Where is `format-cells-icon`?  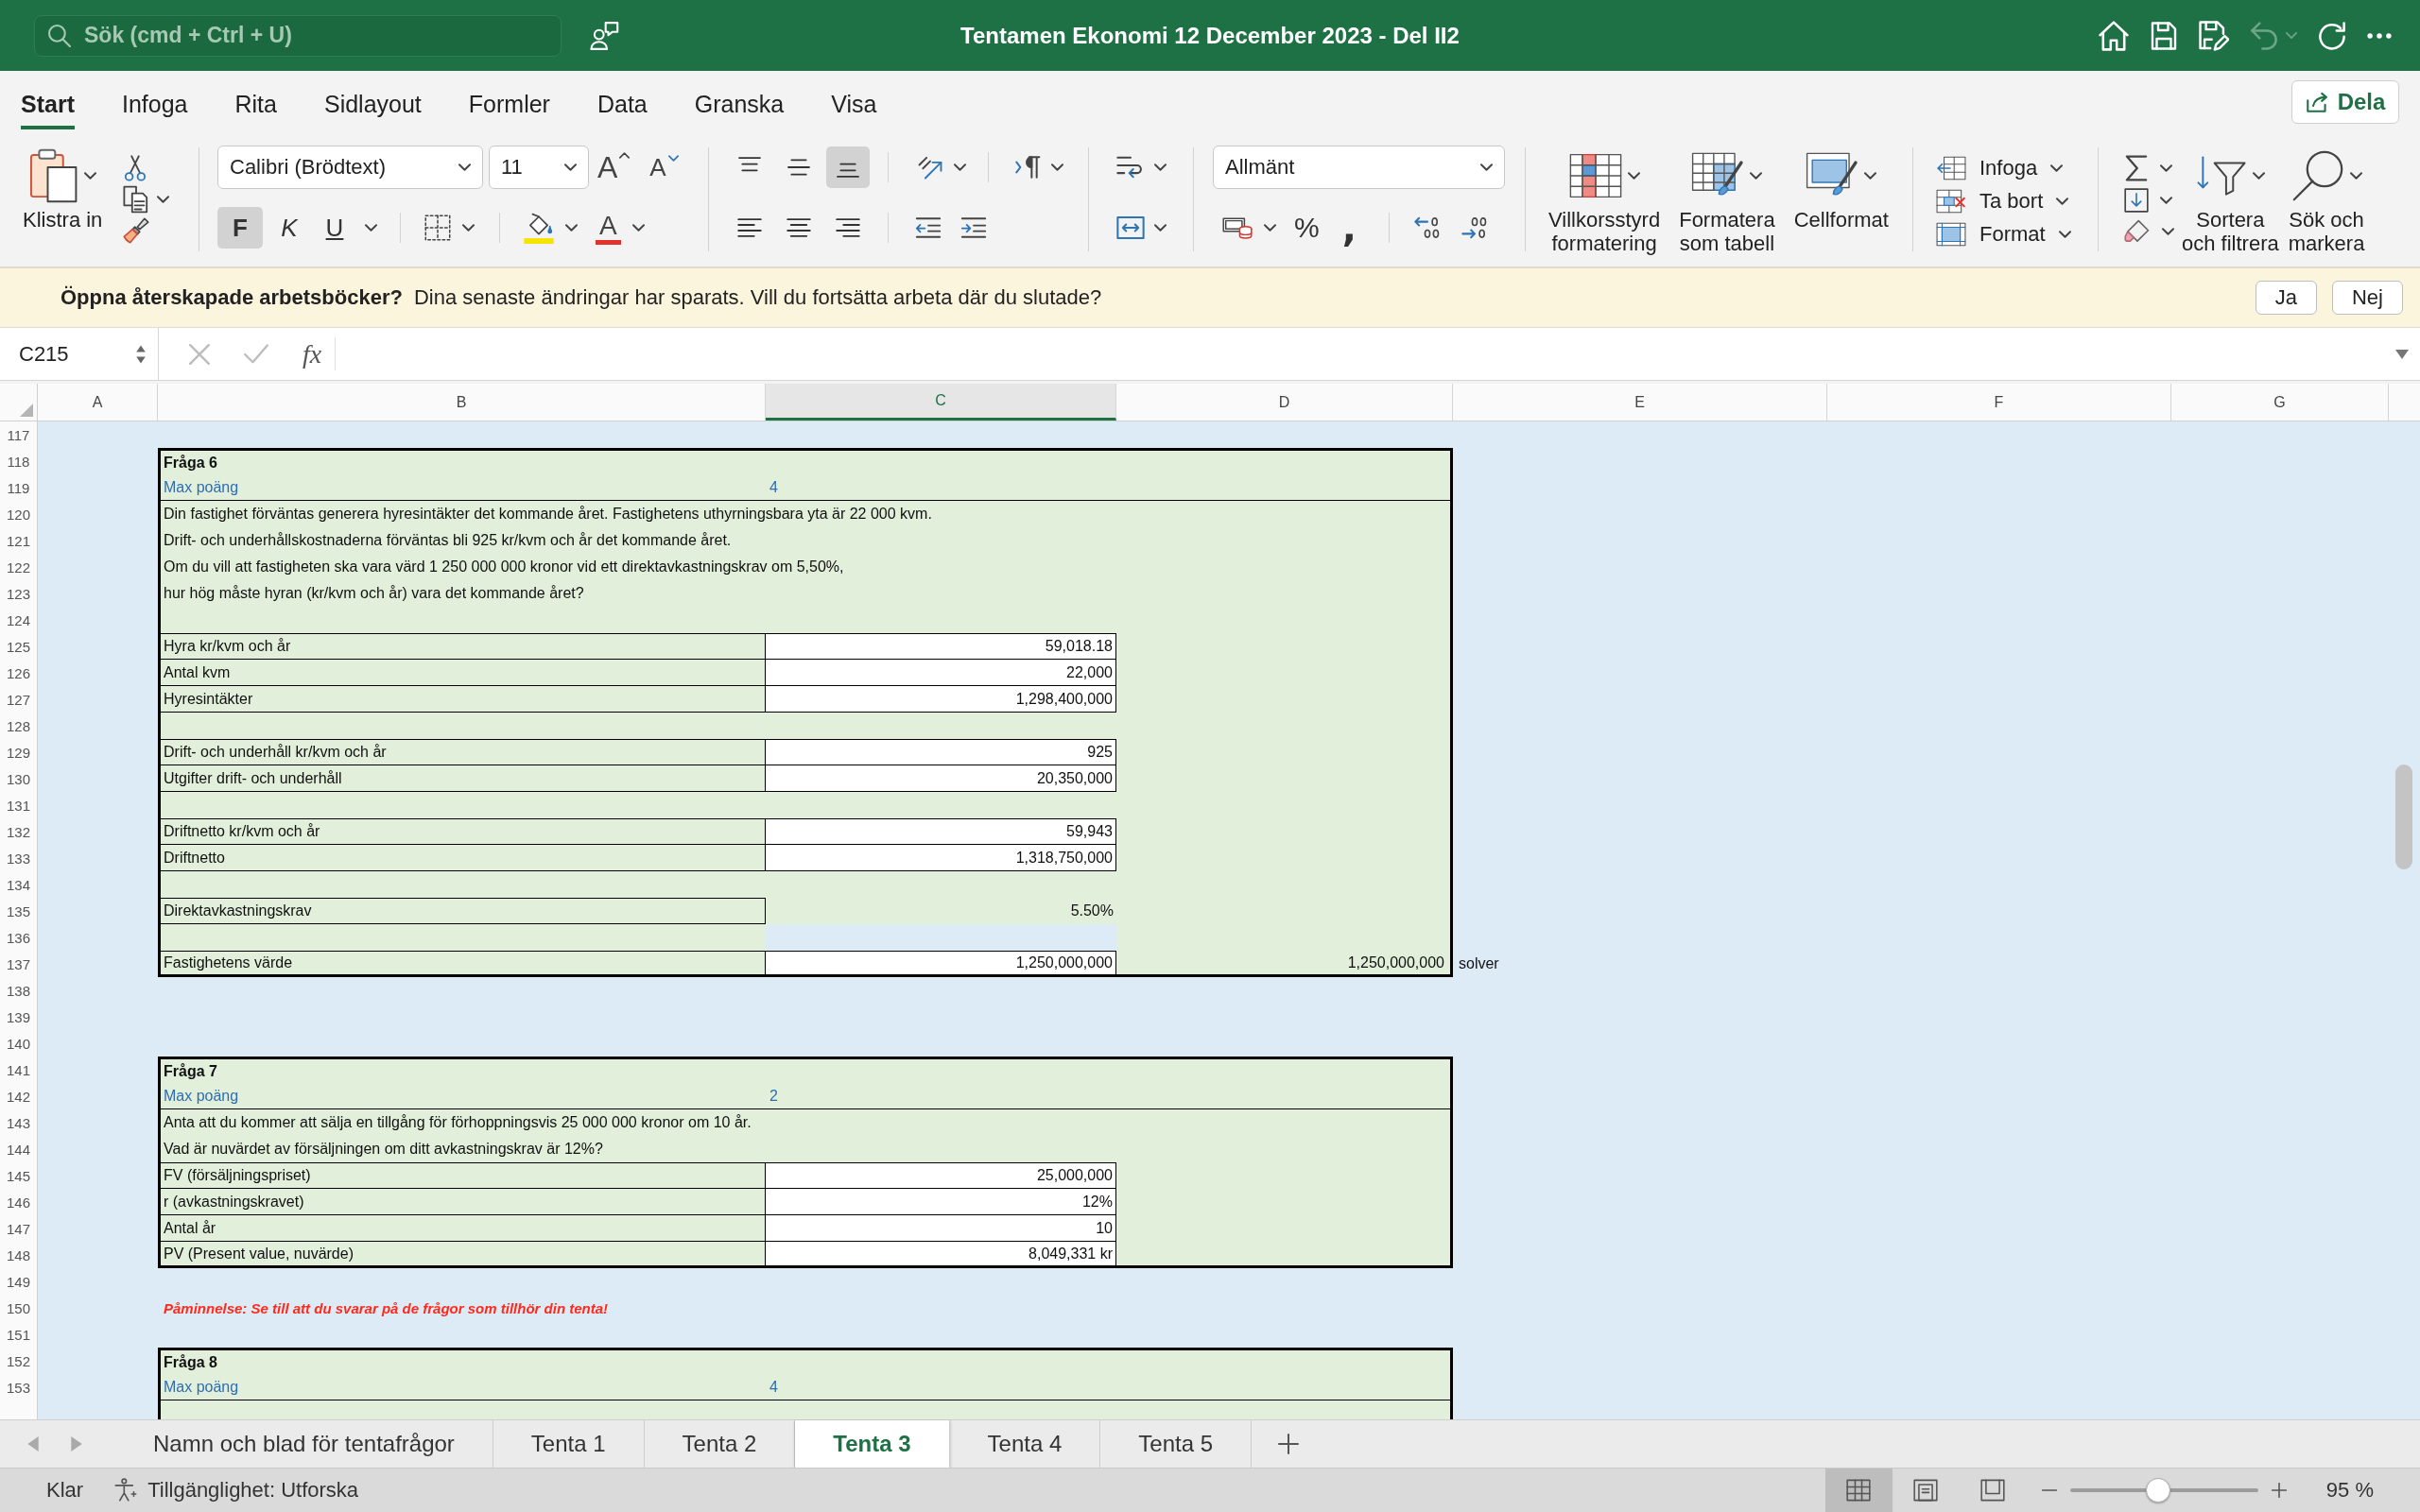 format-cells-icon is located at coordinates (1951, 235).